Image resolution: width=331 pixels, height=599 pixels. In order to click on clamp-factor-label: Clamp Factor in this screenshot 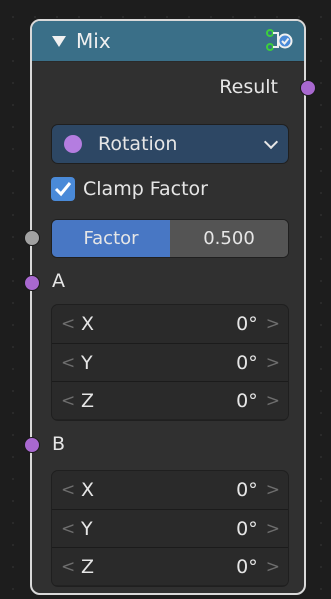, I will do `click(145, 189)`.